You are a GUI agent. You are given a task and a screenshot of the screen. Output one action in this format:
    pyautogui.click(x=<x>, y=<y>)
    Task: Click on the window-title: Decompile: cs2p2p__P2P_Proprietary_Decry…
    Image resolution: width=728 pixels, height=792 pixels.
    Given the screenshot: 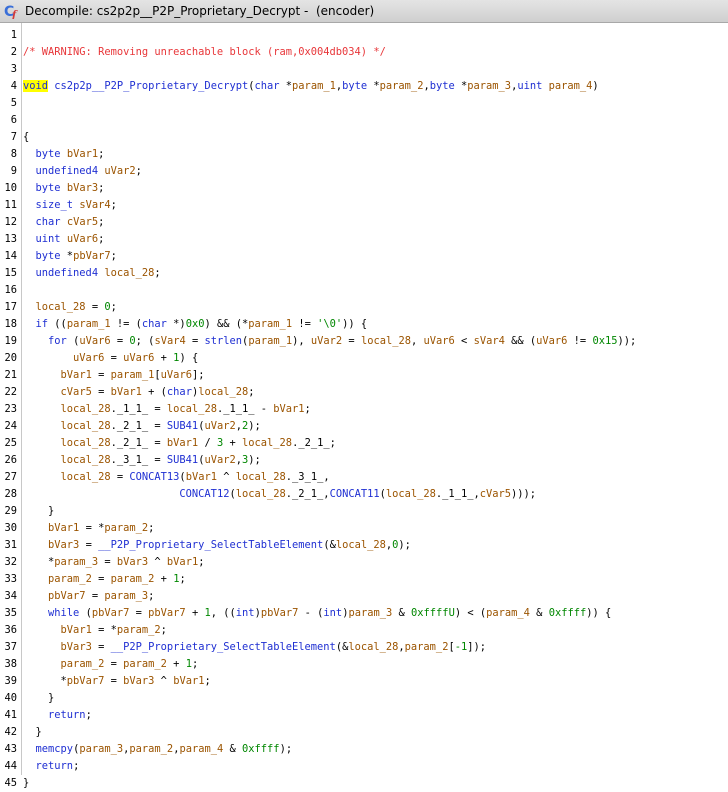 What is the action you would take?
    pyautogui.click(x=200, y=11)
    